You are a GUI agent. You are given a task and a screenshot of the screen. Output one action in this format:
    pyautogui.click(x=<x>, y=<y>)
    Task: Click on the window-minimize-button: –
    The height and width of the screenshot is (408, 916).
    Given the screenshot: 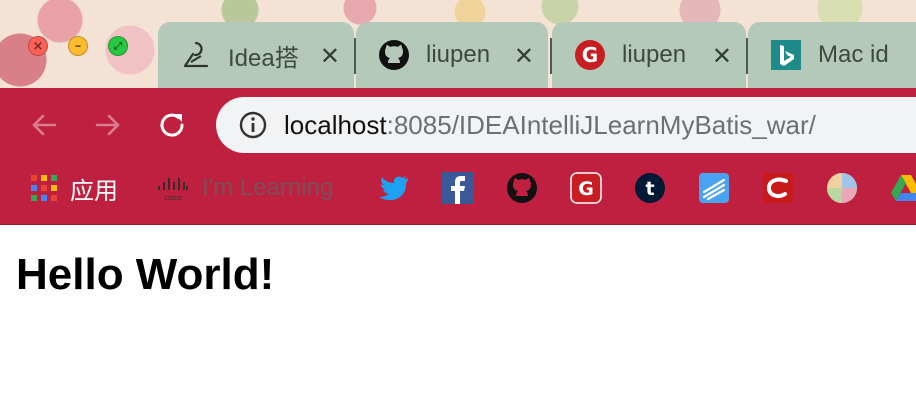 What is the action you would take?
    pyautogui.click(x=78, y=46)
    